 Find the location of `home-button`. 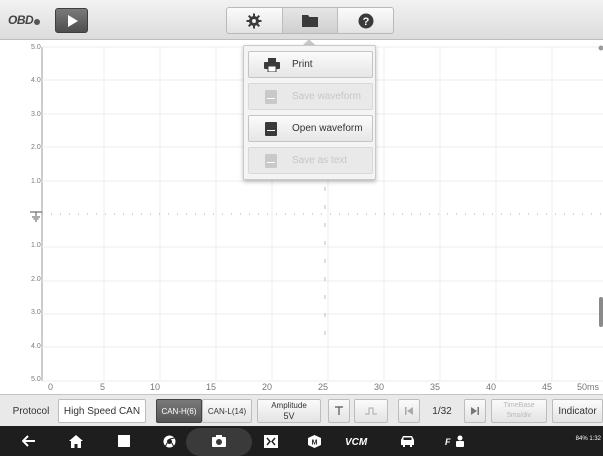

home-button is located at coordinates (76, 441).